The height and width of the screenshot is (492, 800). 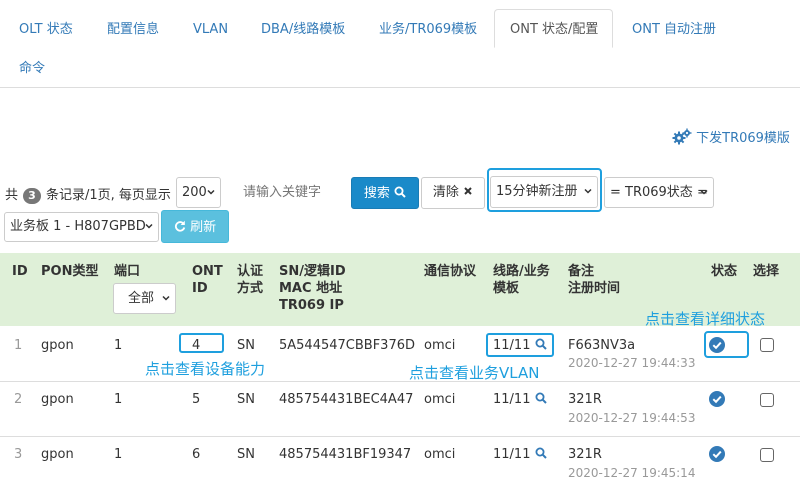 What do you see at coordinates (520, 399) in the screenshot?
I see `row2-line-template: 11/11` at bounding box center [520, 399].